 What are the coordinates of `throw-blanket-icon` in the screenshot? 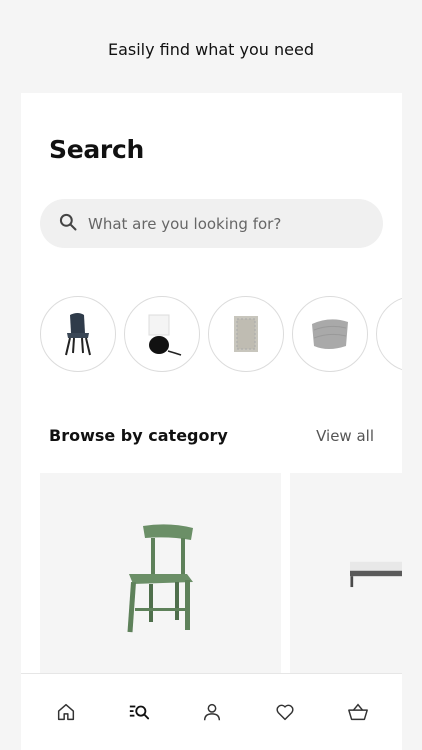 It's located at (330, 334).